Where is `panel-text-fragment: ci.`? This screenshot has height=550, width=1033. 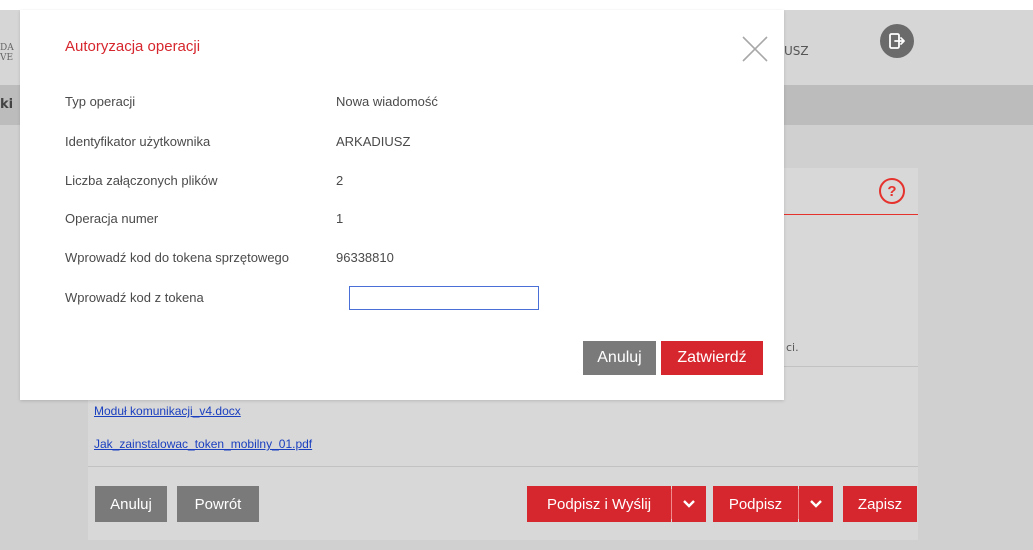
panel-text-fragment: ci. is located at coordinates (792, 347).